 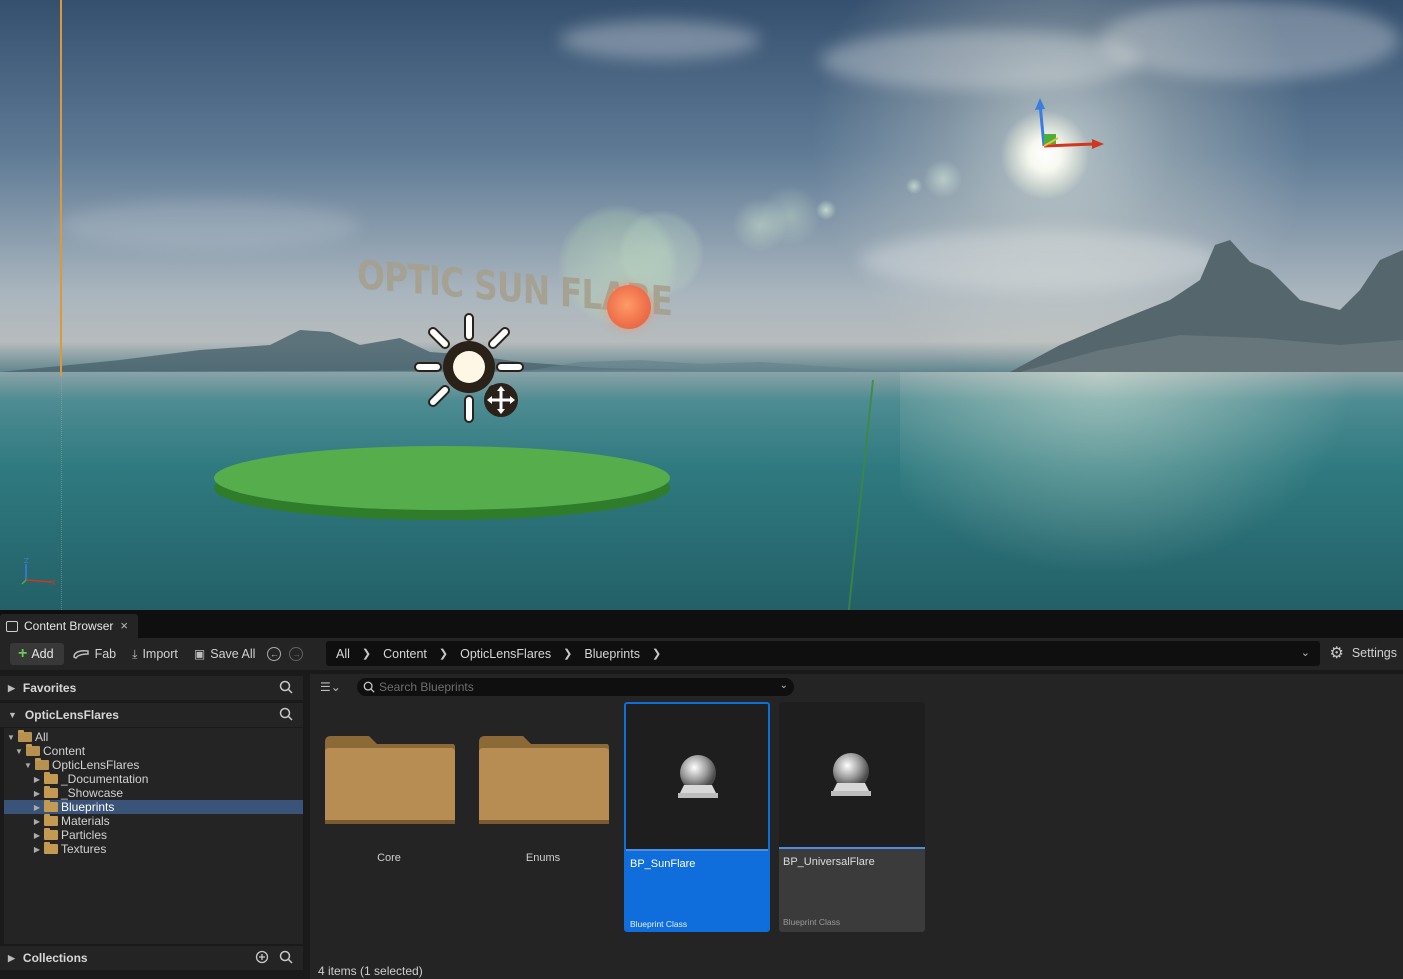 I want to click on settings-label: Settings, so click(x=1374, y=653).